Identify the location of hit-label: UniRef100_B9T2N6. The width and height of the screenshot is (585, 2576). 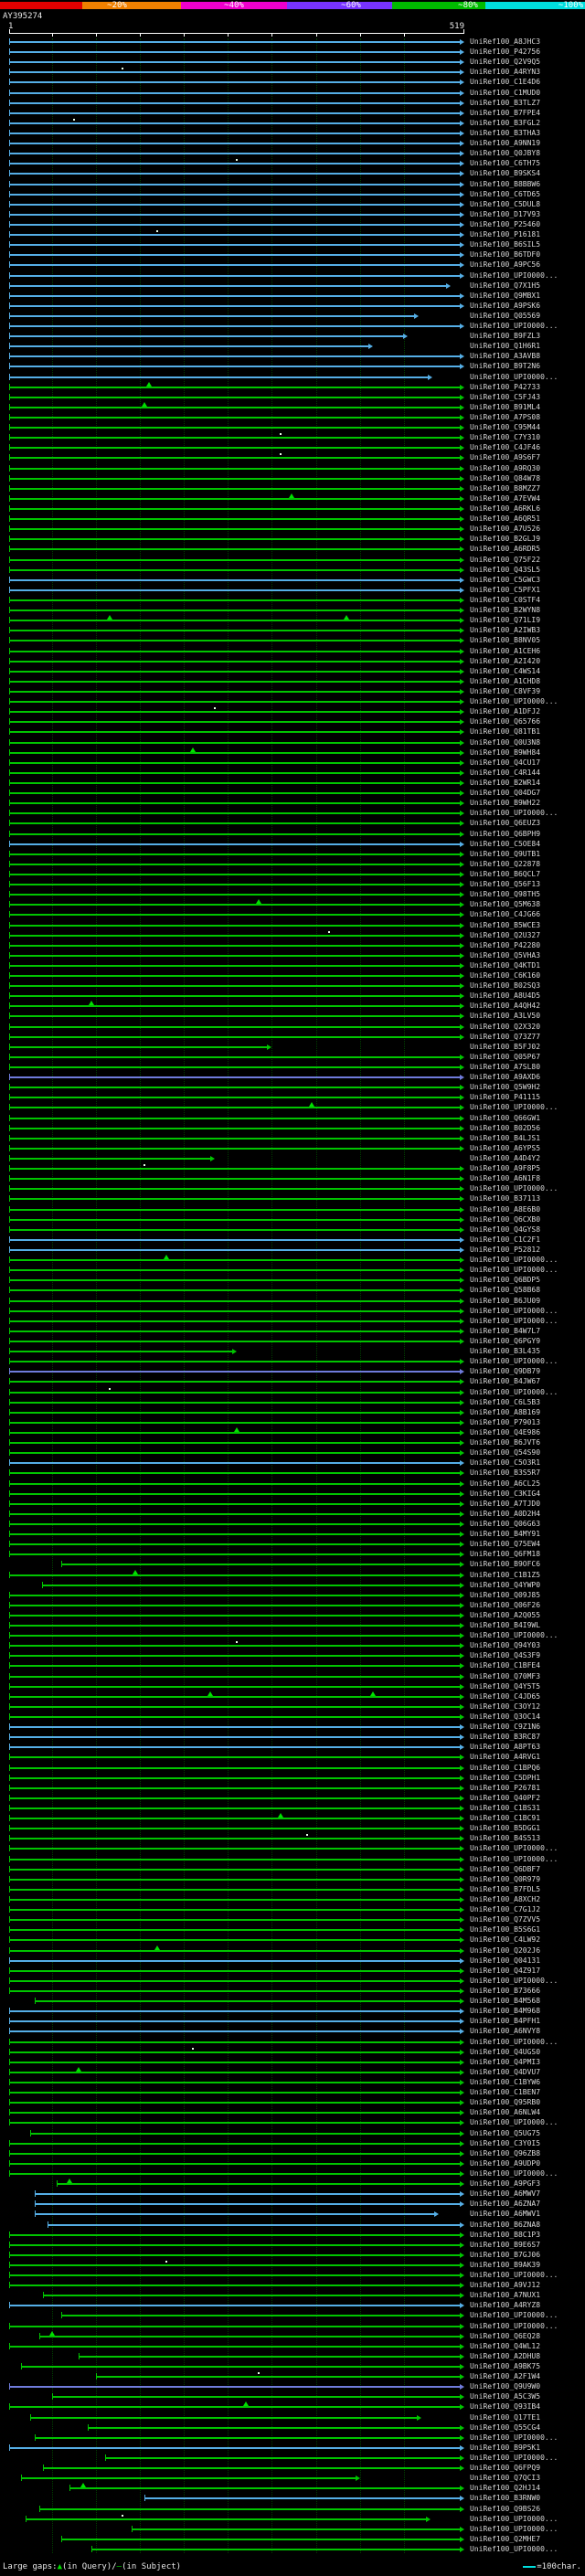
(505, 366).